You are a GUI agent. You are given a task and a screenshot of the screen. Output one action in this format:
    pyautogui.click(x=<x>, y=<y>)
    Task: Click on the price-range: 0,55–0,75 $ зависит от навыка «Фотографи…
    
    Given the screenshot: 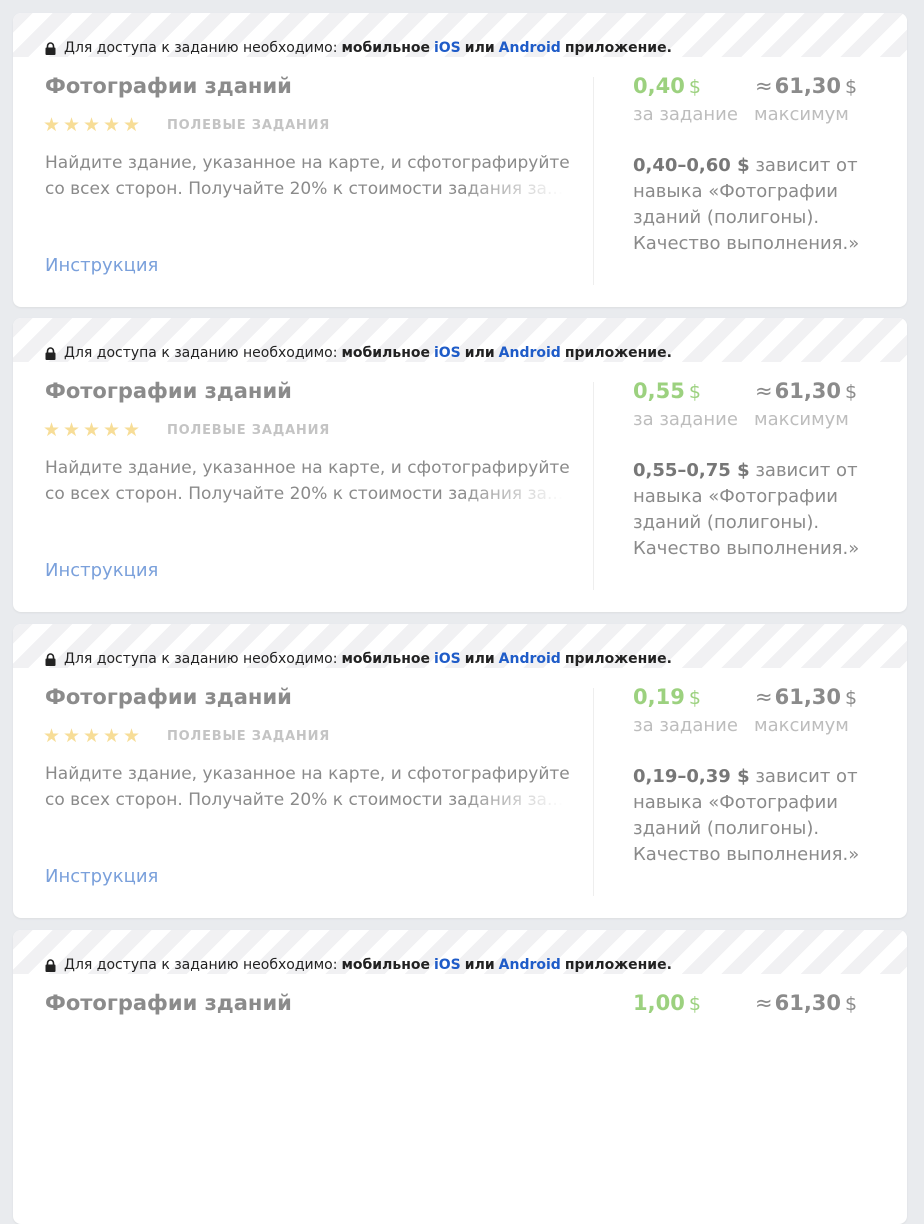 What is the action you would take?
    pyautogui.click(x=763, y=510)
    